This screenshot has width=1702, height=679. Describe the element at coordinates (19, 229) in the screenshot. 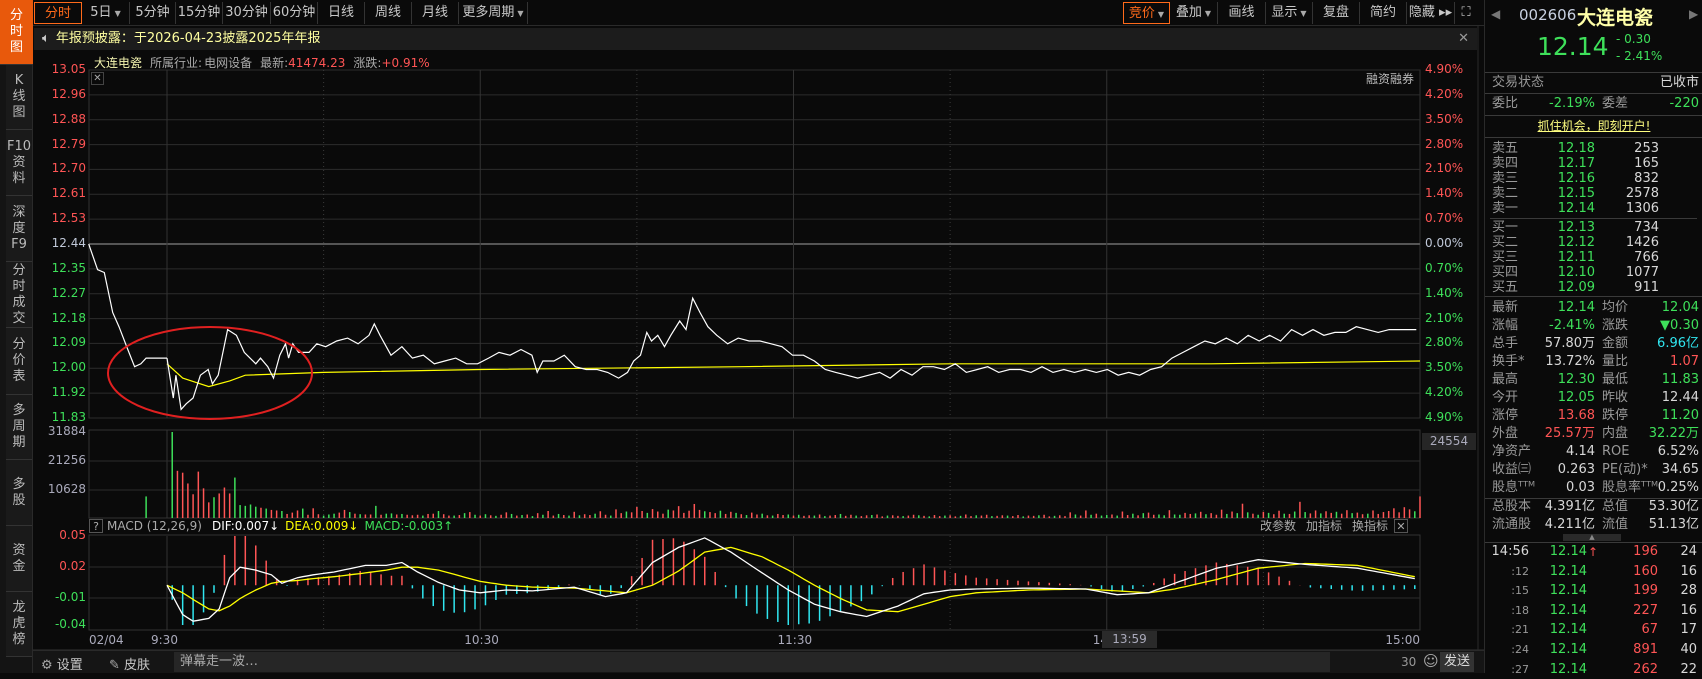

I see `sidebar-tab: 深 度 F9` at that location.